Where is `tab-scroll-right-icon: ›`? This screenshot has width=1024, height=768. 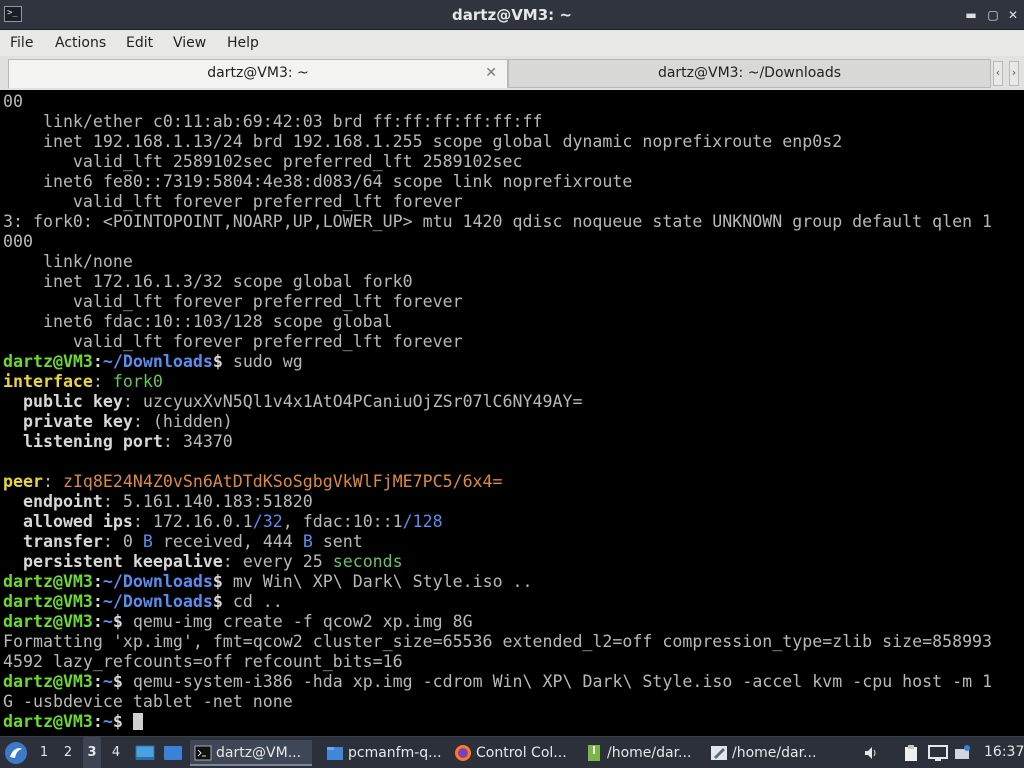
tab-scroll-right-icon: › is located at coordinates (1014, 73).